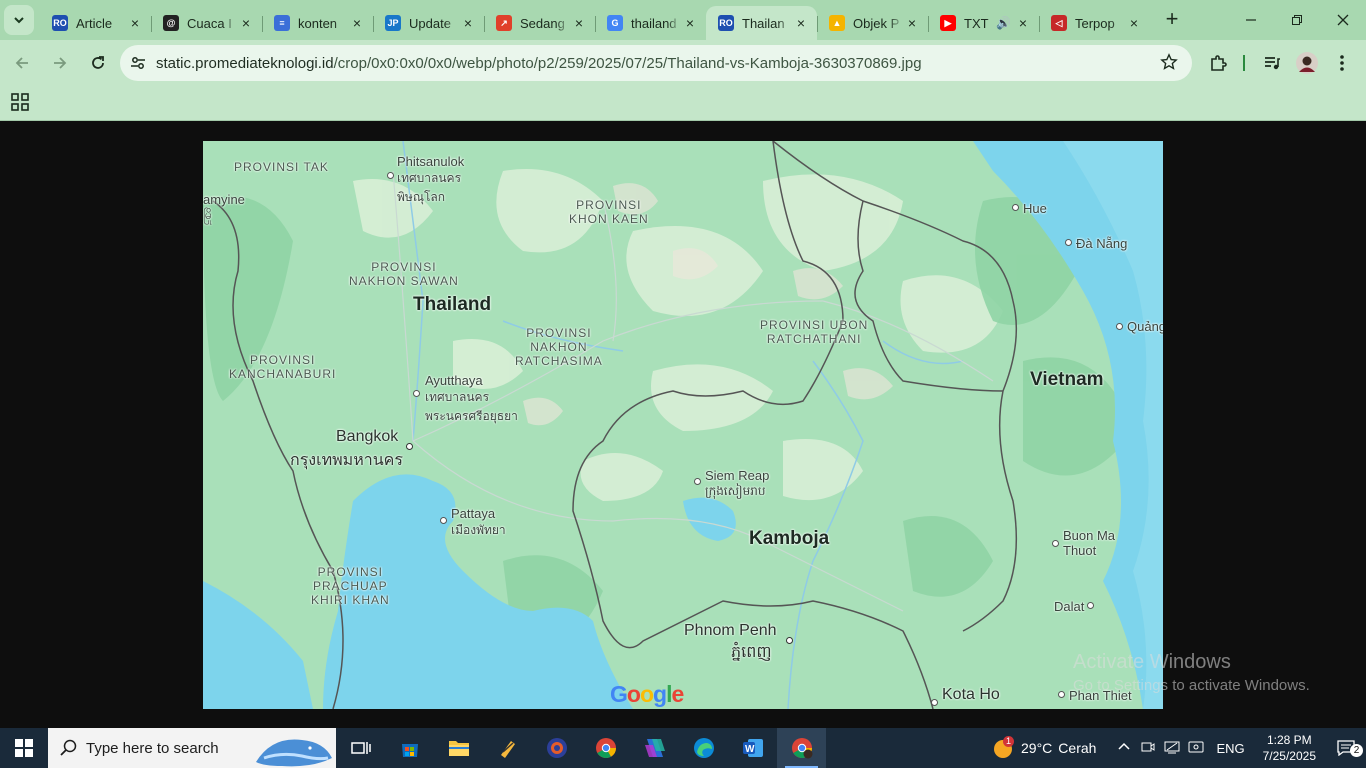 This screenshot has height=768, width=1366. I want to click on browser-tab: @ Cuaca I ×, so click(206, 23).